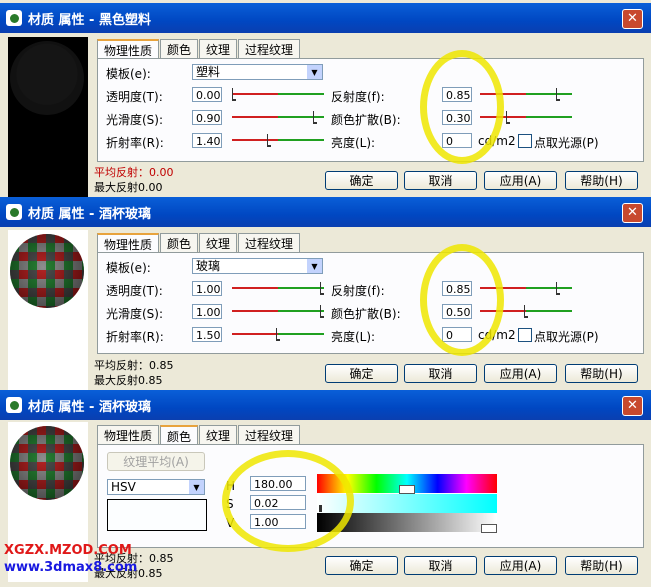 This screenshot has width=651, height=587. What do you see at coordinates (128, 435) in the screenshot?
I see `tab-physical: 物理性质` at bounding box center [128, 435].